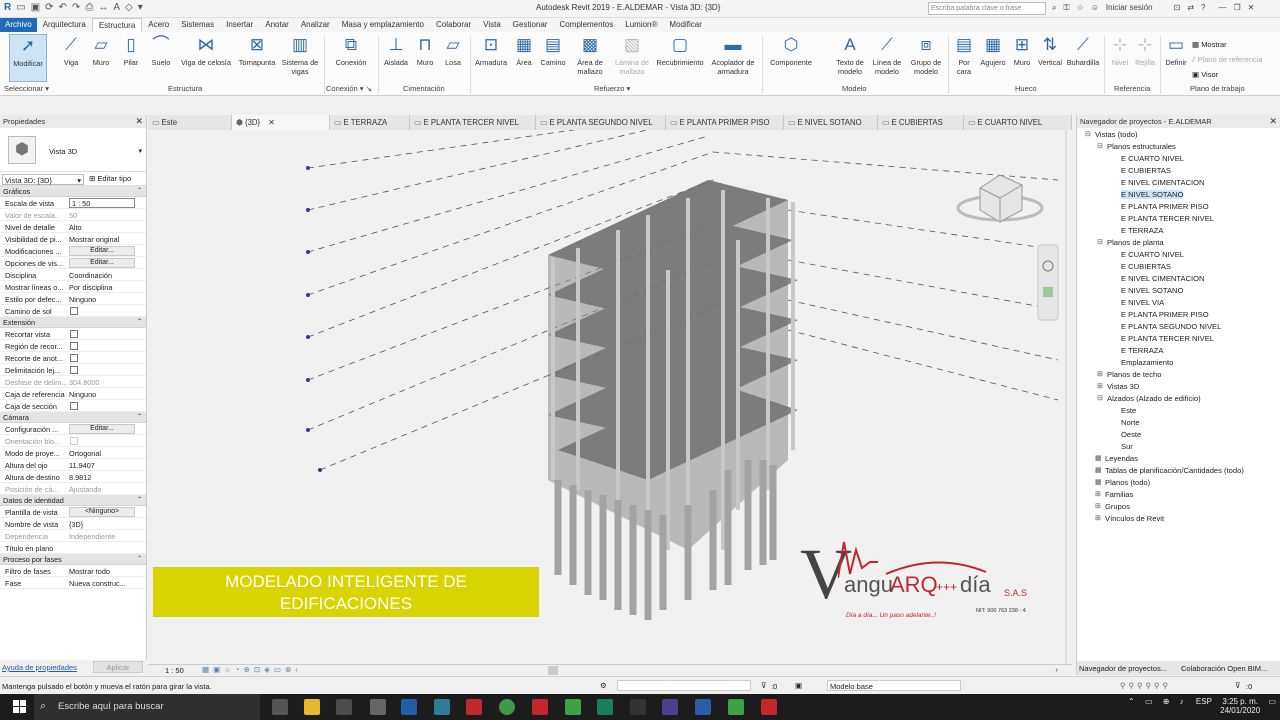 This screenshot has height=720, width=1280. I want to click on level-tool: ⊹ Nivel, so click(1120, 50).